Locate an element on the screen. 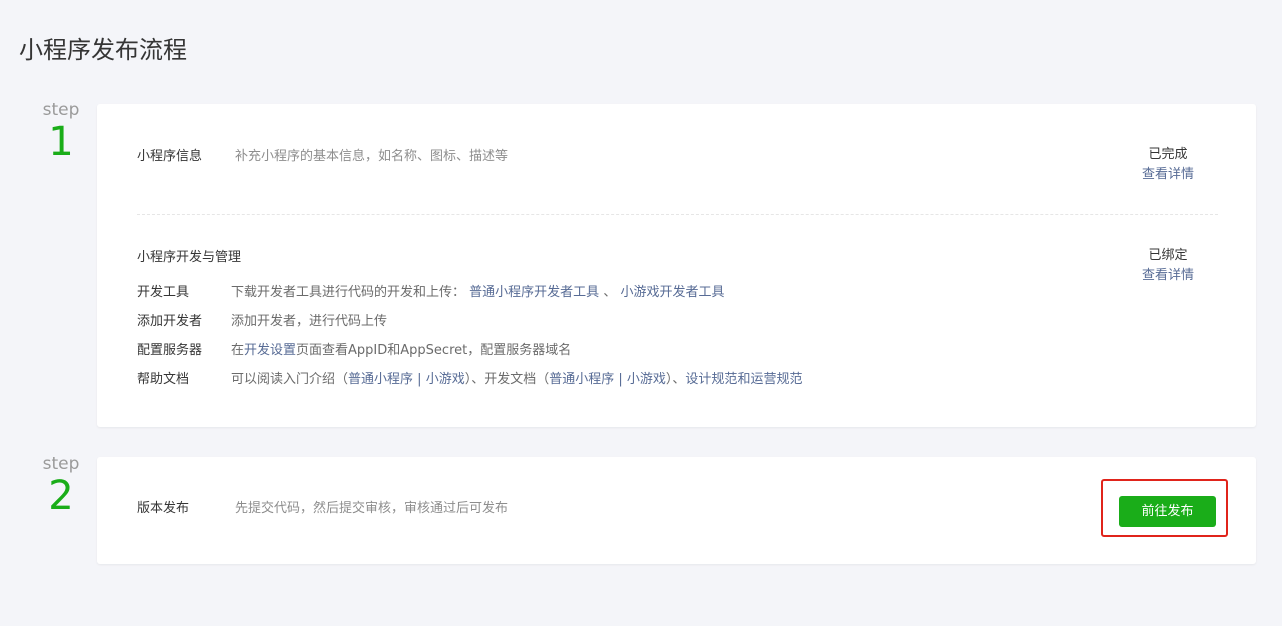 Image resolution: width=1282 pixels, height=626 pixels. add-developer-desc: 添加开发者，进行代码上传 is located at coordinates (309, 321).